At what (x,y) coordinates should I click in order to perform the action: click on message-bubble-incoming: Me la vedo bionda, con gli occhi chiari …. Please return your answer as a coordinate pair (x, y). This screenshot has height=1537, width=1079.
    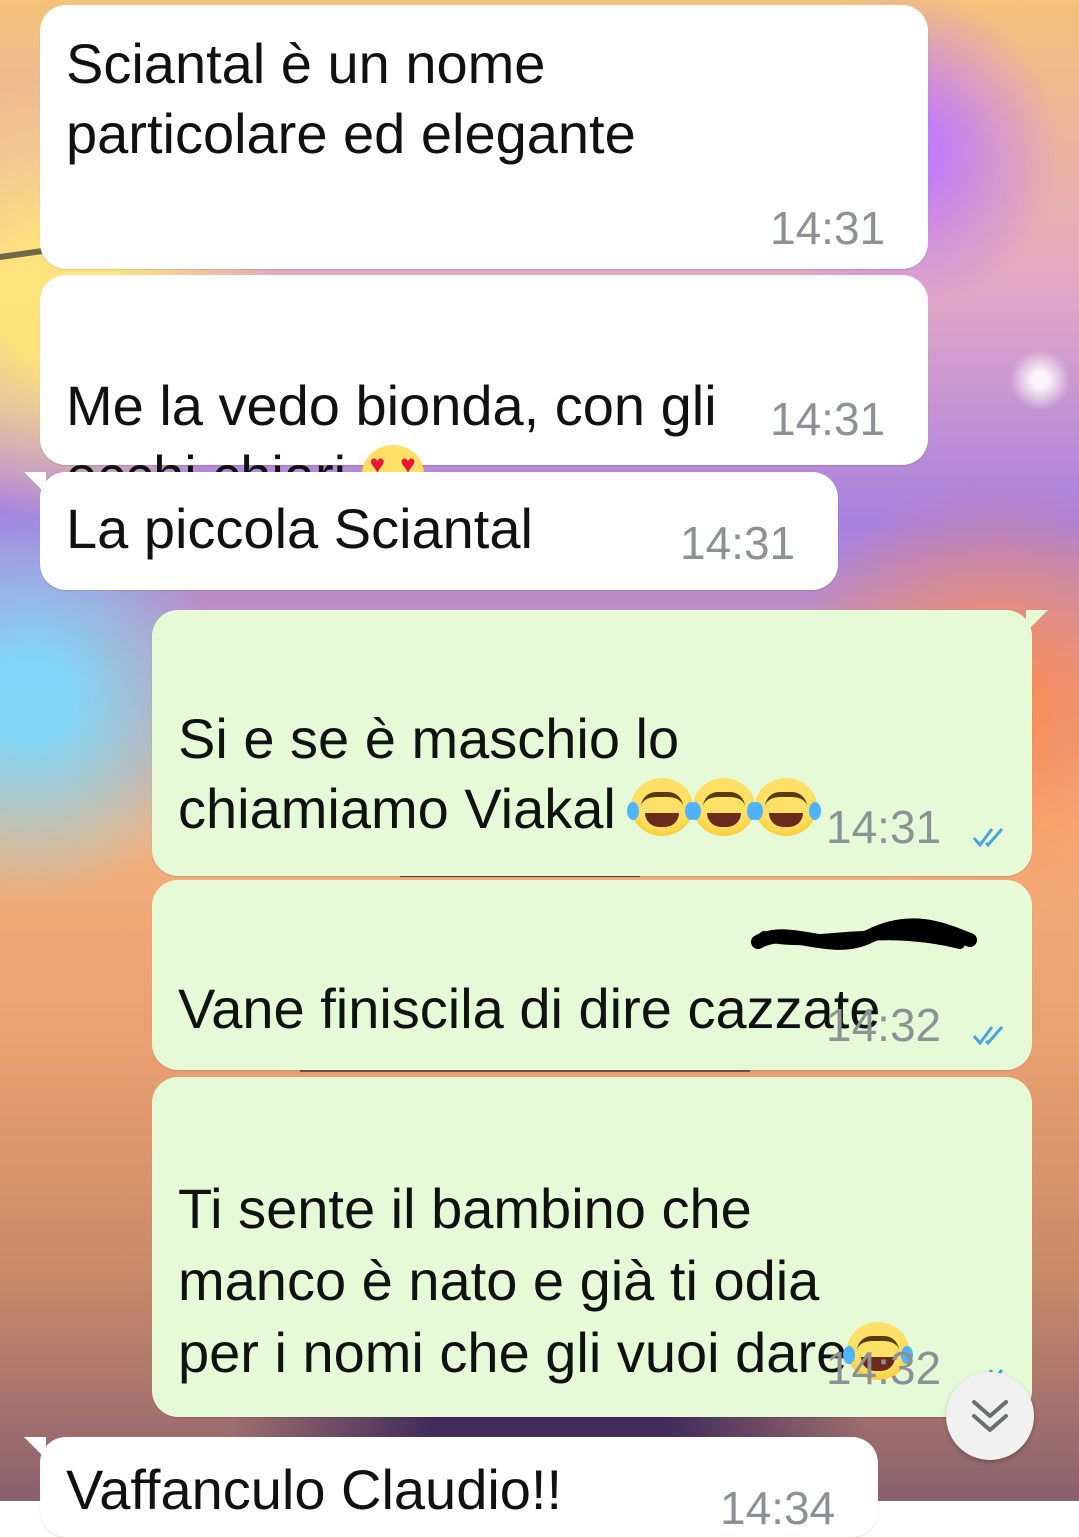
    Looking at the image, I should click on (484, 391).